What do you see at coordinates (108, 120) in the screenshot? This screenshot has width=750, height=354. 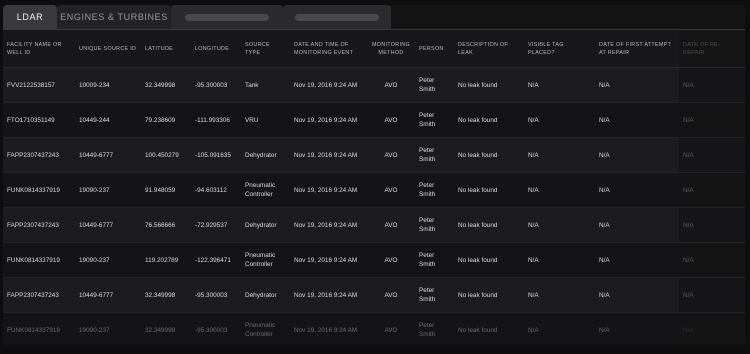 I see `source-id-cell: 10449-244` at bounding box center [108, 120].